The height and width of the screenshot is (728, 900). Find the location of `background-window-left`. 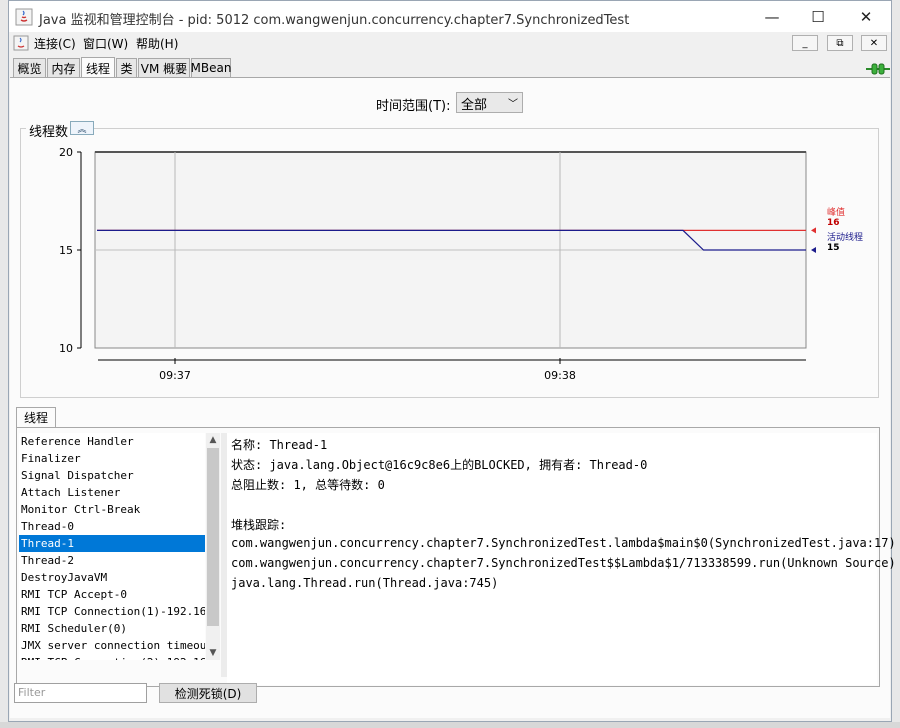

background-window-left is located at coordinates (4, 364).